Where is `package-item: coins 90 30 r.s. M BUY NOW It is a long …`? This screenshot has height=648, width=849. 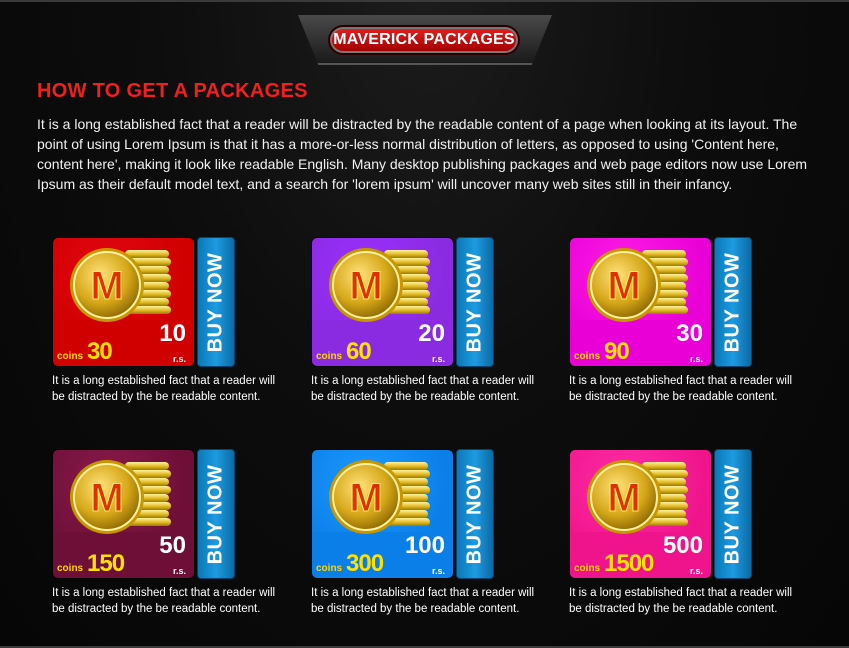
package-item: coins 90 30 r.s. M BUY NOW It is a long … is located at coordinates (691, 332).